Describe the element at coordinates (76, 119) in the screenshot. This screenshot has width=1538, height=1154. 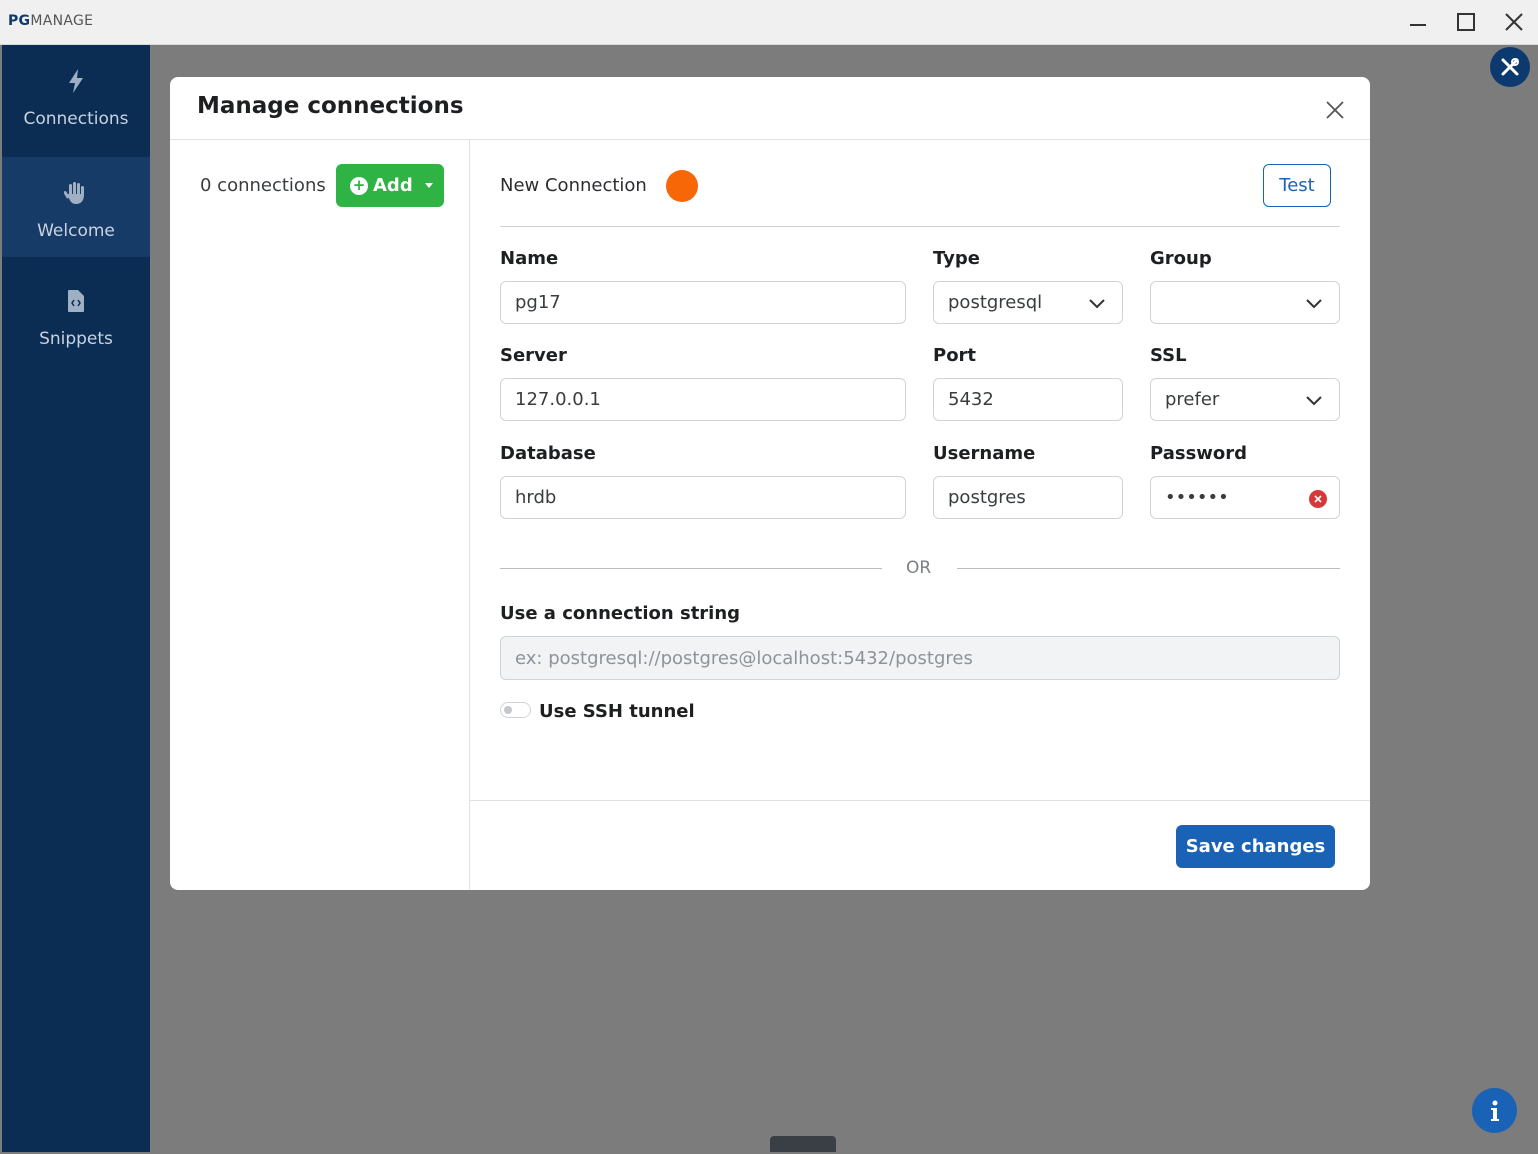
I see `sidebar-item-label: Connections` at that location.